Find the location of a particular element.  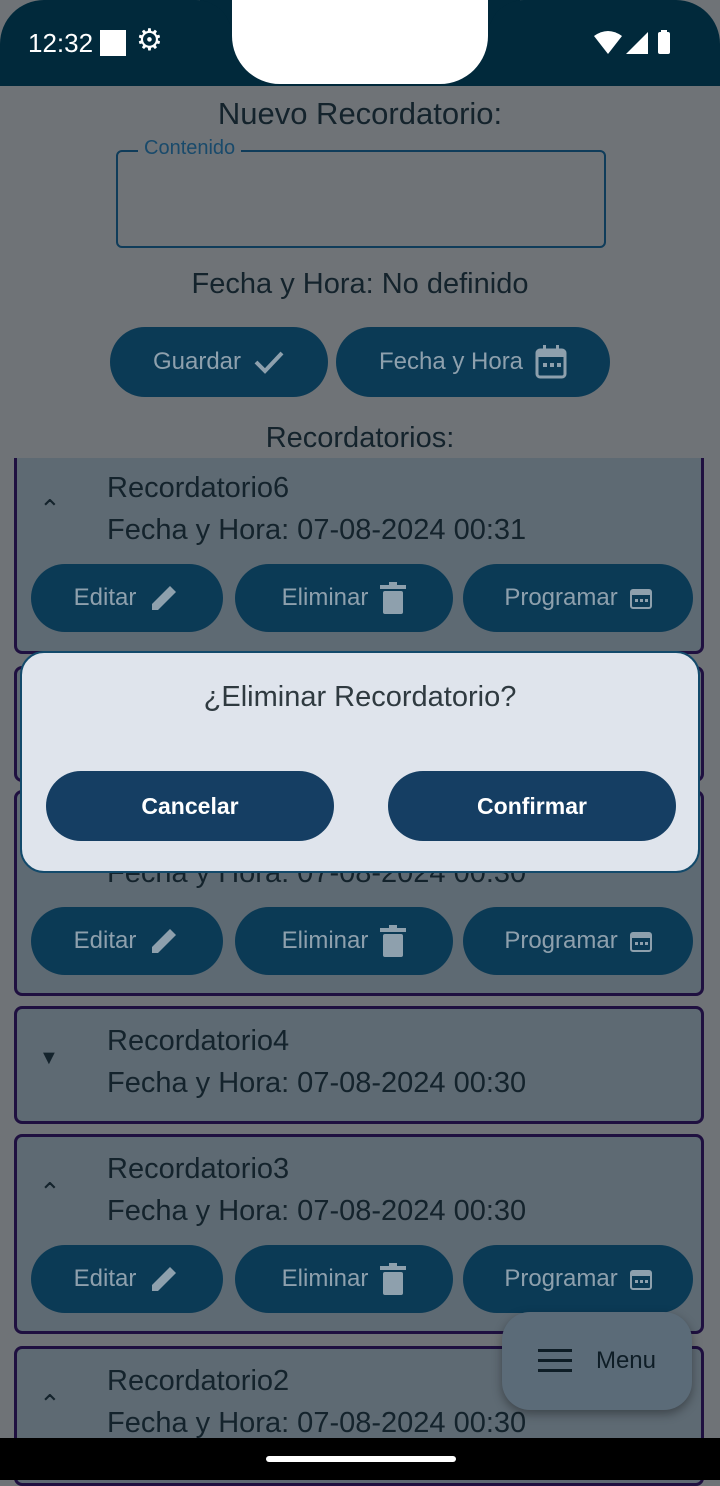

clock: 12:32 is located at coordinates (61, 43).